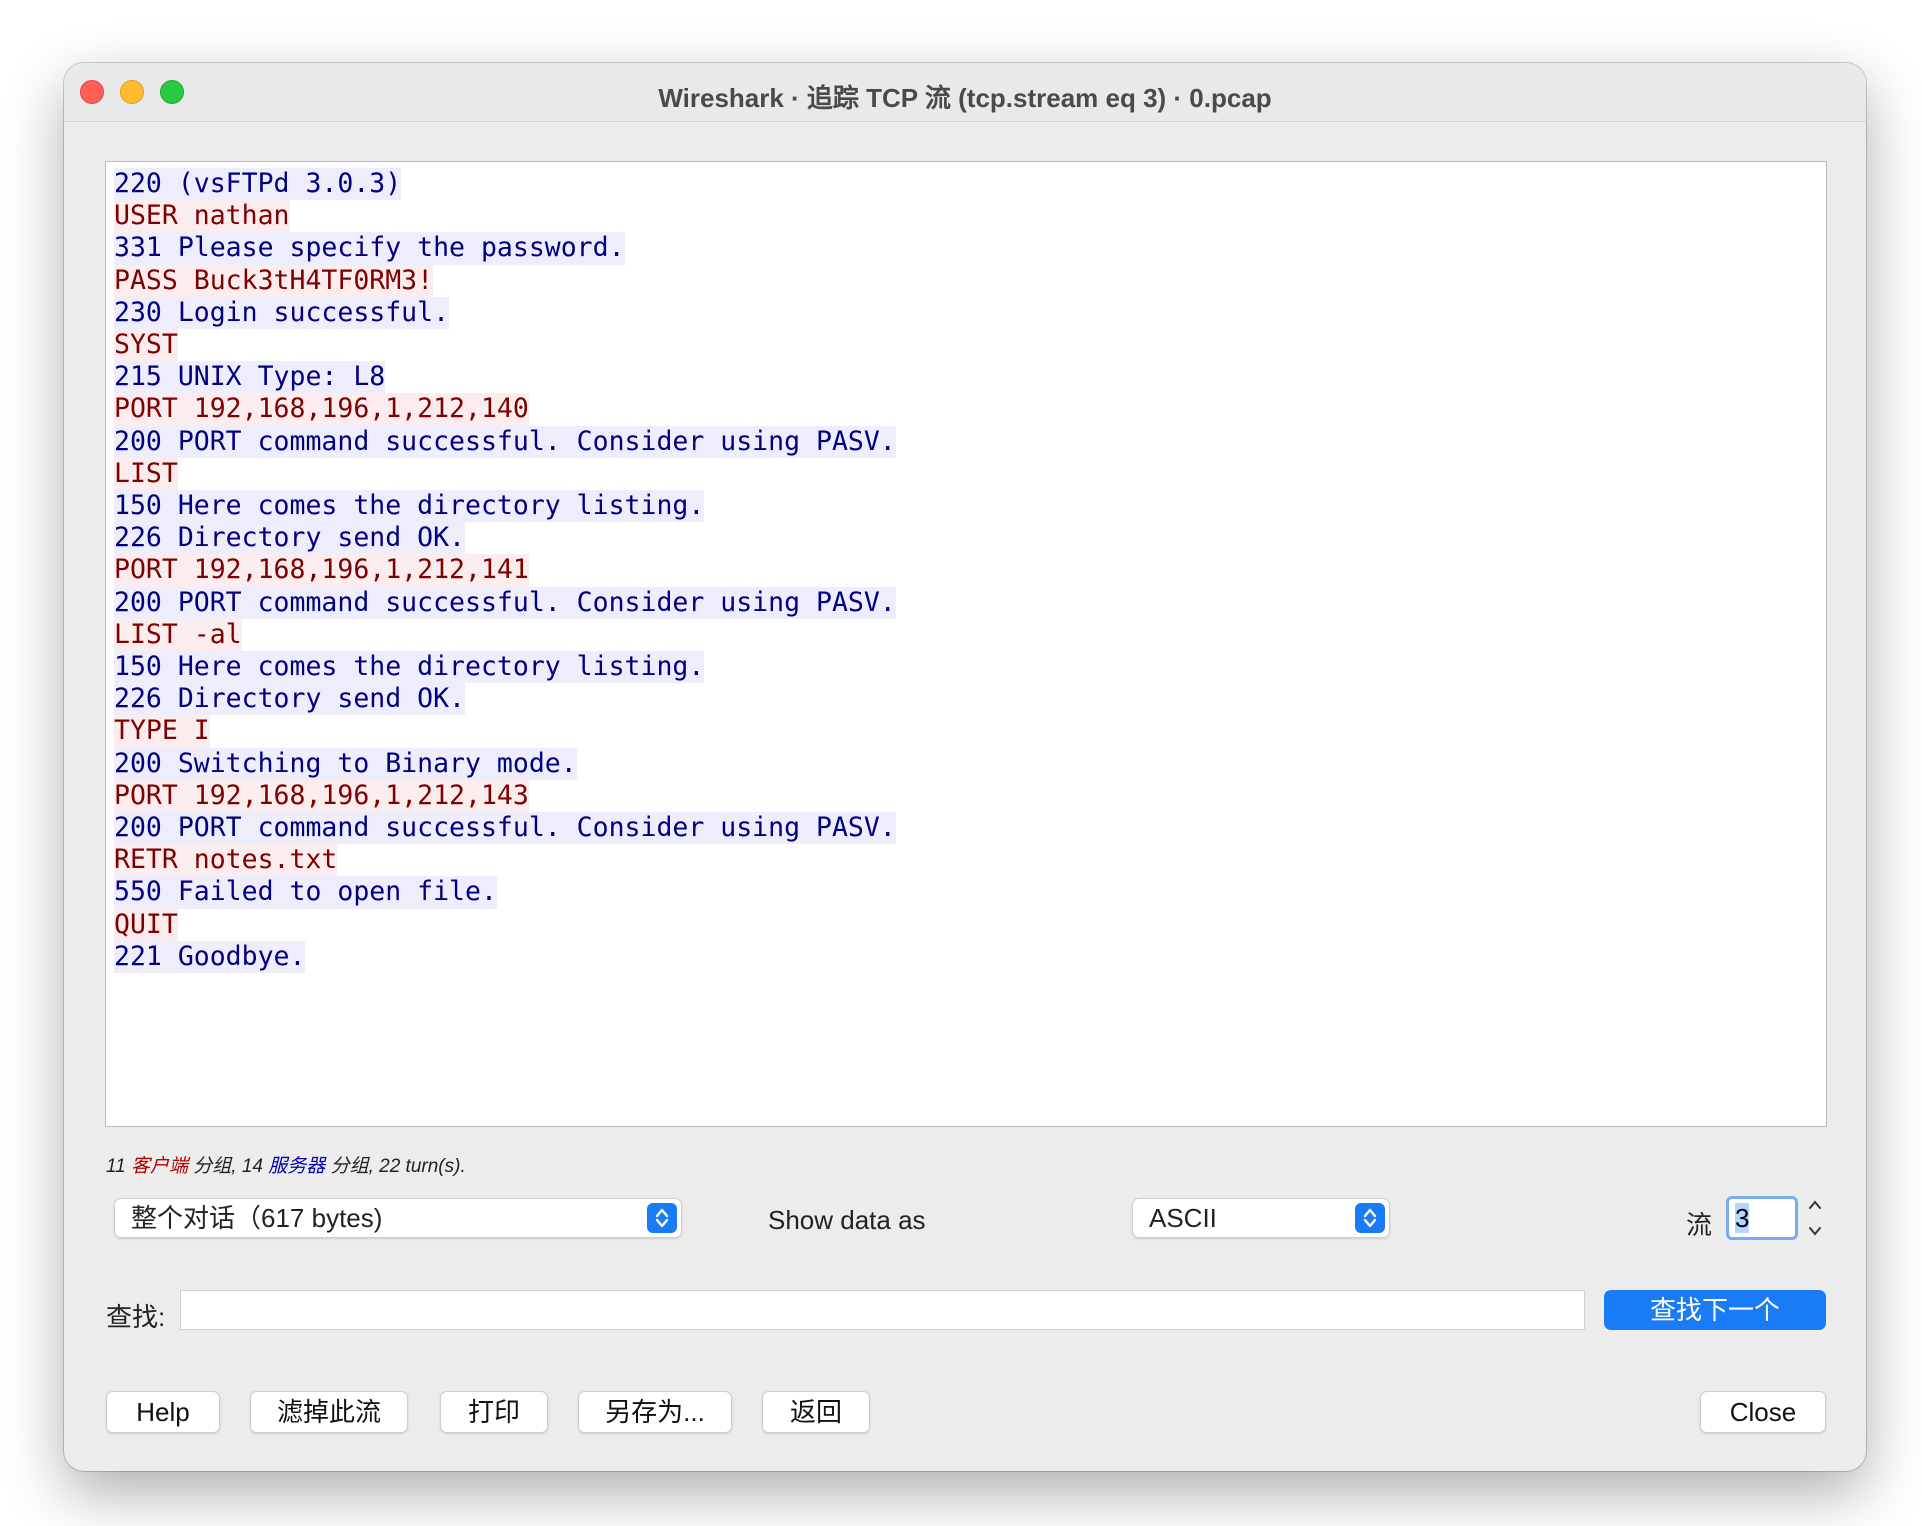  I want to click on summary-tail: 分组, 22 turn(s)., so click(395, 1166).